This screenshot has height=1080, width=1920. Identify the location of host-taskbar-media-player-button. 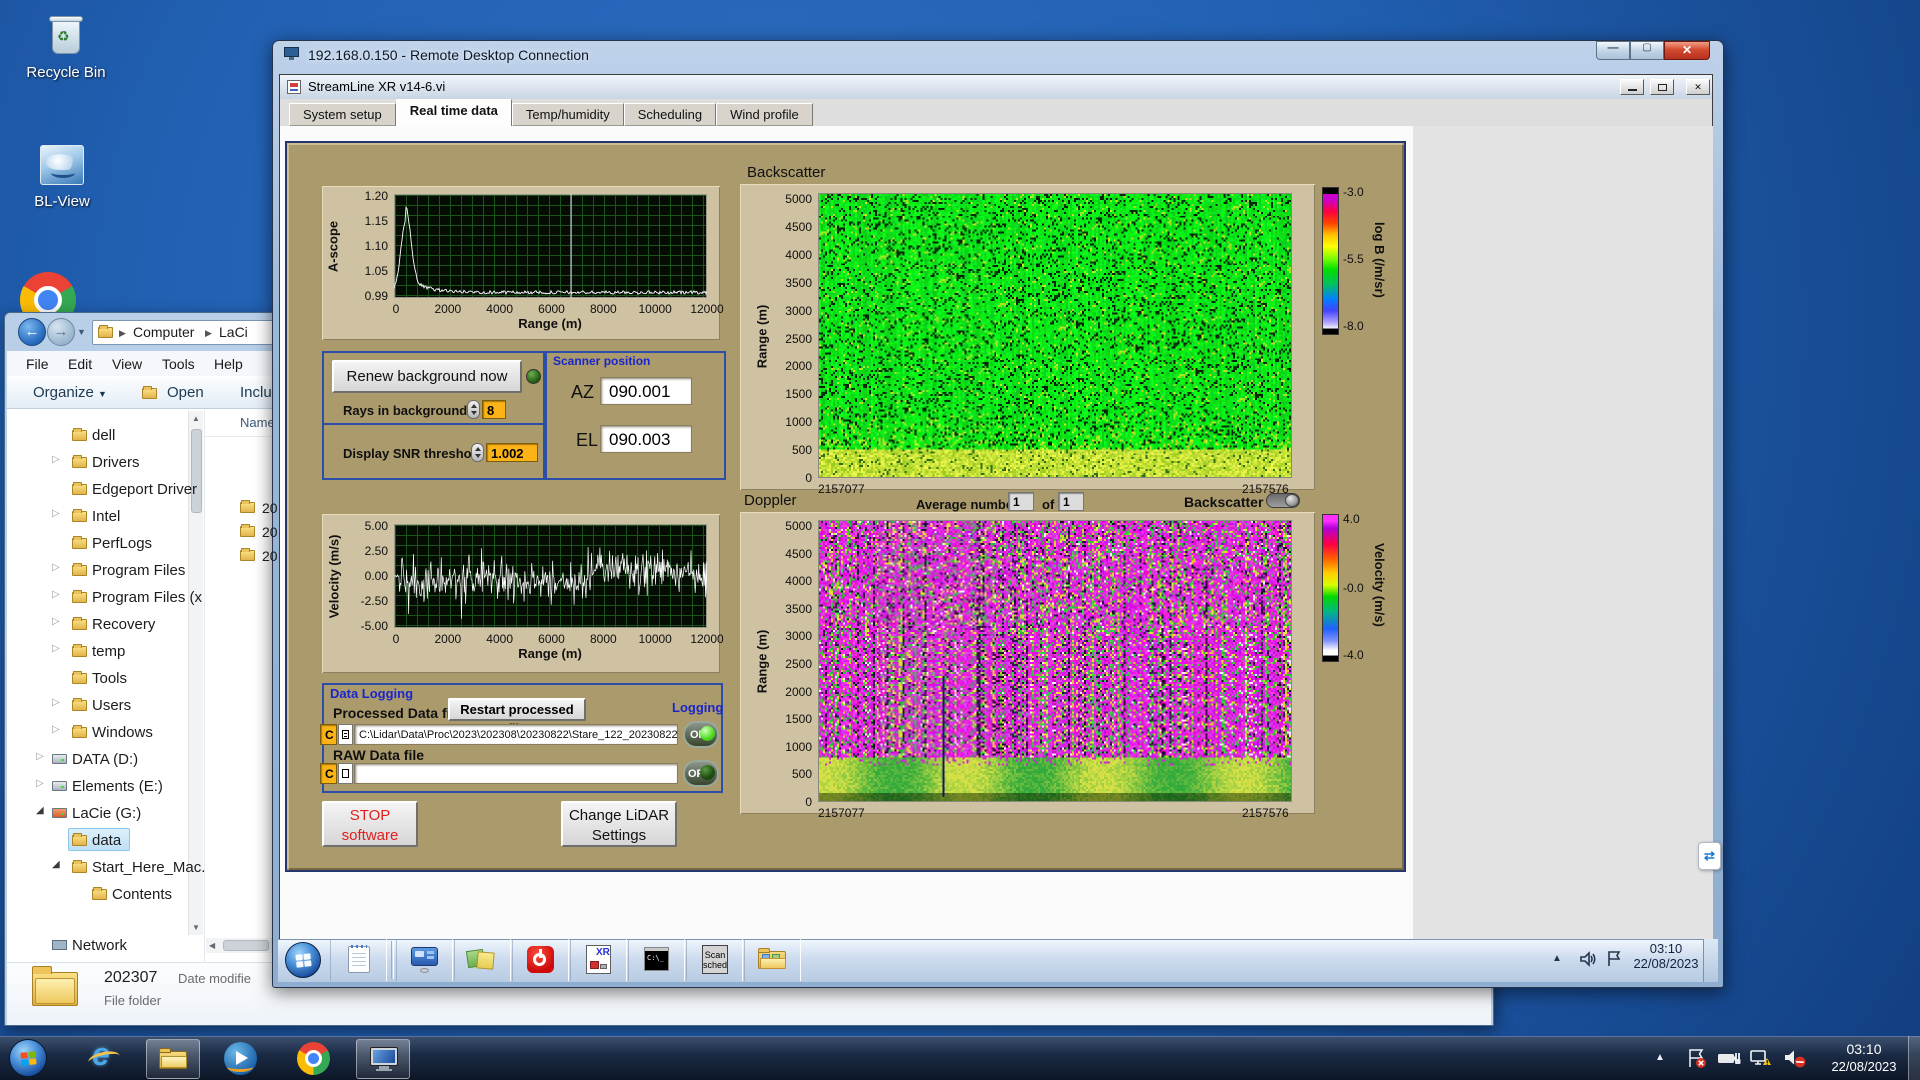
(241, 1059).